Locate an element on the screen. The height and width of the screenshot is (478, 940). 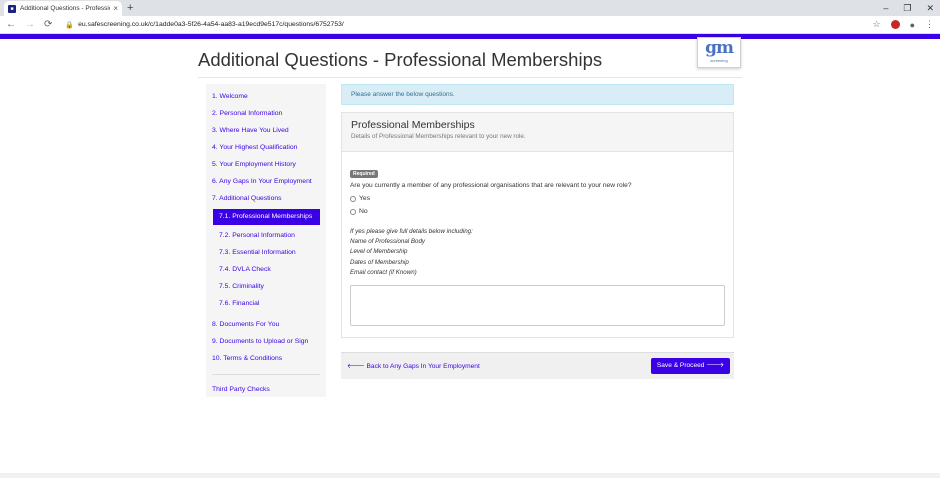
logo-subtext: screening is located at coordinates (719, 60).